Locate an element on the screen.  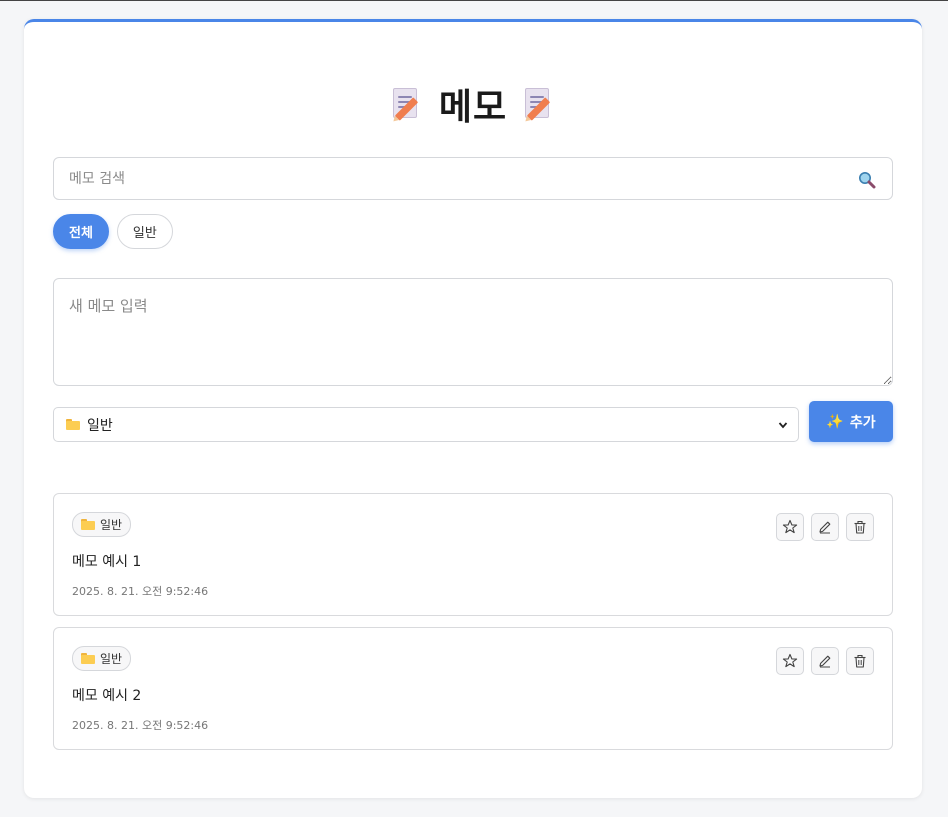
category-filters: 전체 일반 is located at coordinates (113, 231).